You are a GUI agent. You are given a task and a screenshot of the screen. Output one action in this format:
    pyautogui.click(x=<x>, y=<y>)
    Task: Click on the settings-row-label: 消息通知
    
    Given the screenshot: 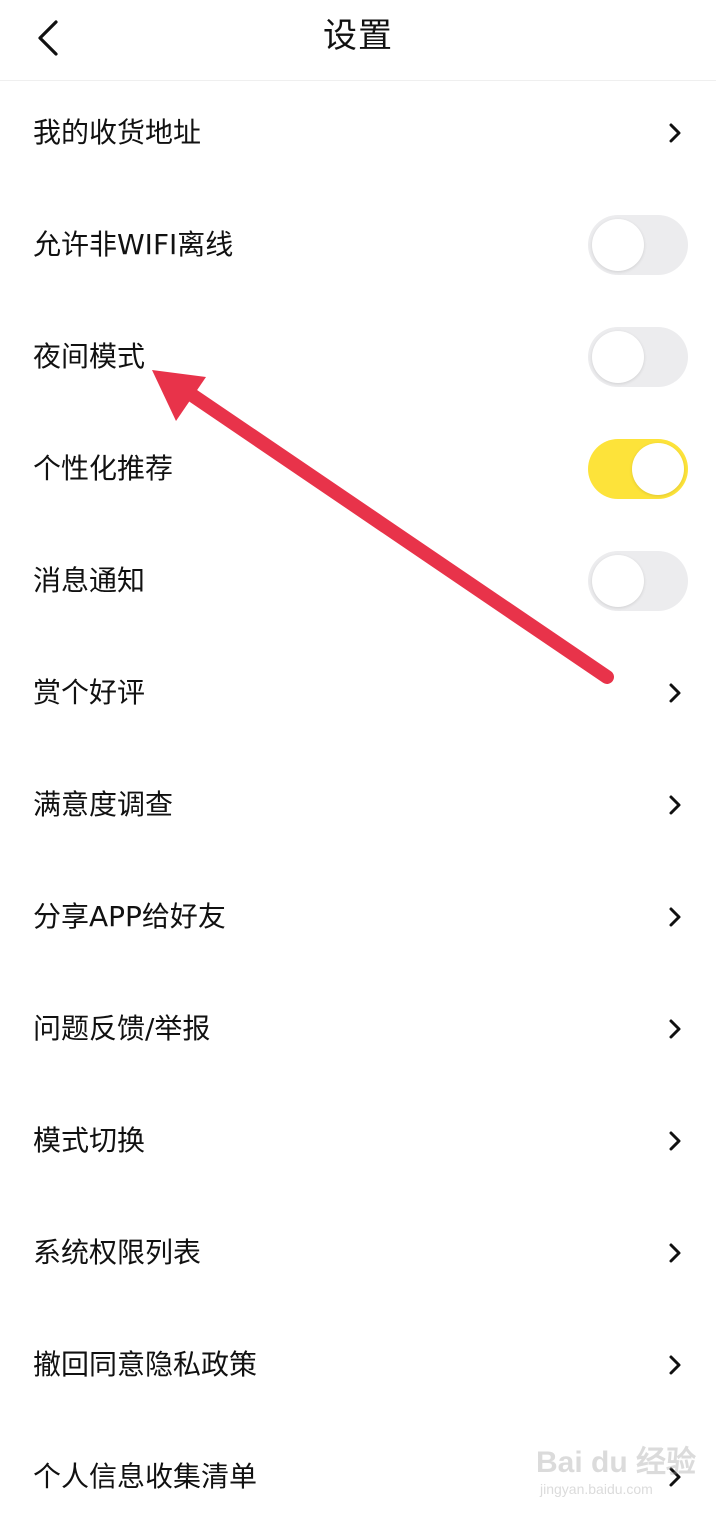 What is the action you would take?
    pyautogui.click(x=89, y=580)
    